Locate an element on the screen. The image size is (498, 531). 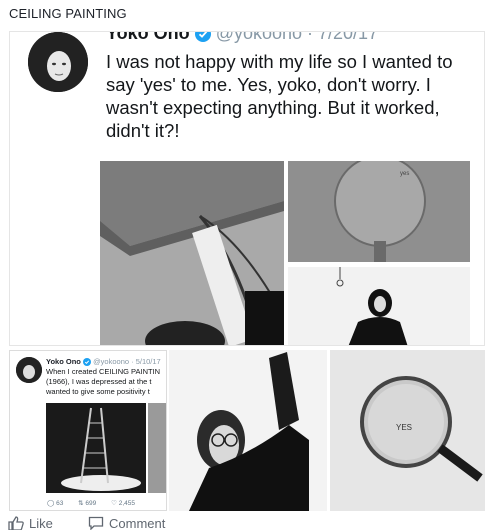
like-button: Like is located at coordinates (30, 523).